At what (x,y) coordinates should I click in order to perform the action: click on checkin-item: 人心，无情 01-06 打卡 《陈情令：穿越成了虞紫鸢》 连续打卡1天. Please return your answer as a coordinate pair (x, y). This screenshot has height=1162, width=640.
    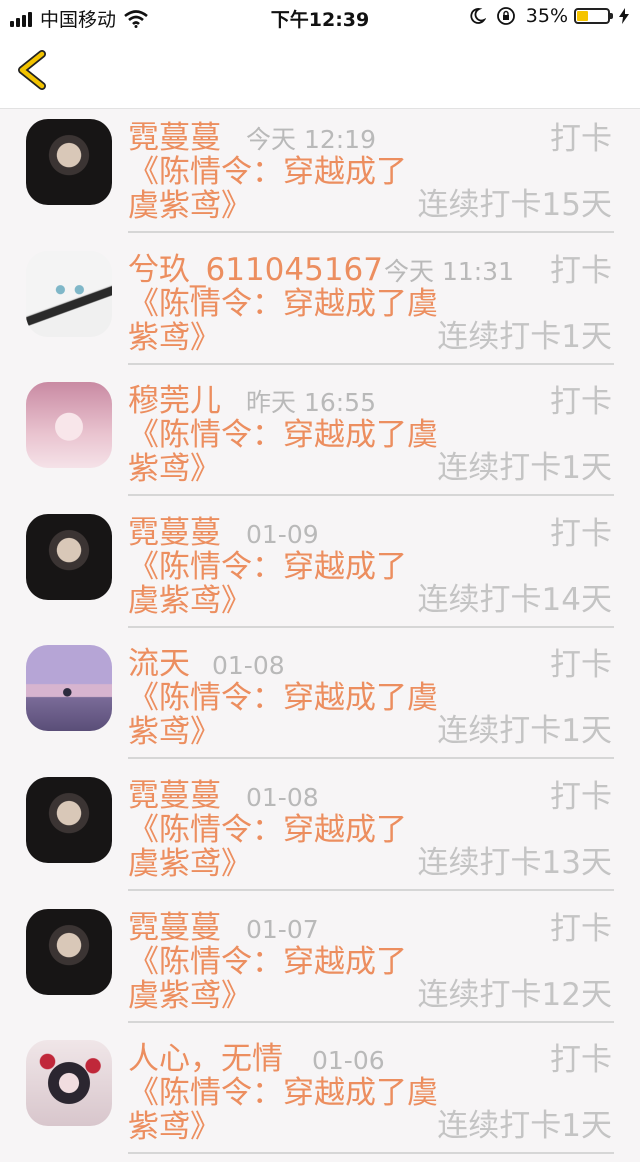
    Looking at the image, I should click on (320, 1096).